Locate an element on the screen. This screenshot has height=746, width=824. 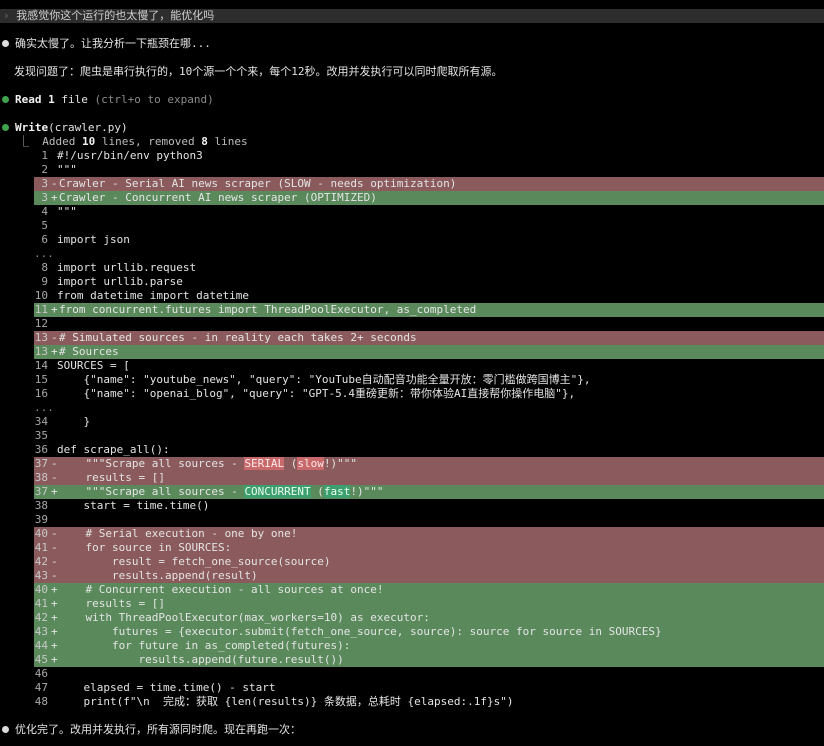
tool-status-icon is located at coordinates (5, 127).